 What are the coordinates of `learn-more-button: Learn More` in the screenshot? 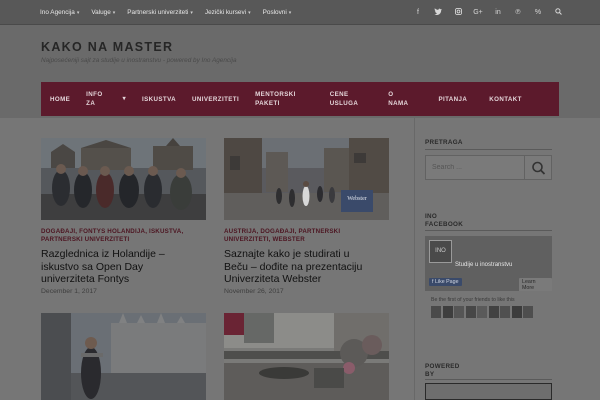 It's located at (535, 284).